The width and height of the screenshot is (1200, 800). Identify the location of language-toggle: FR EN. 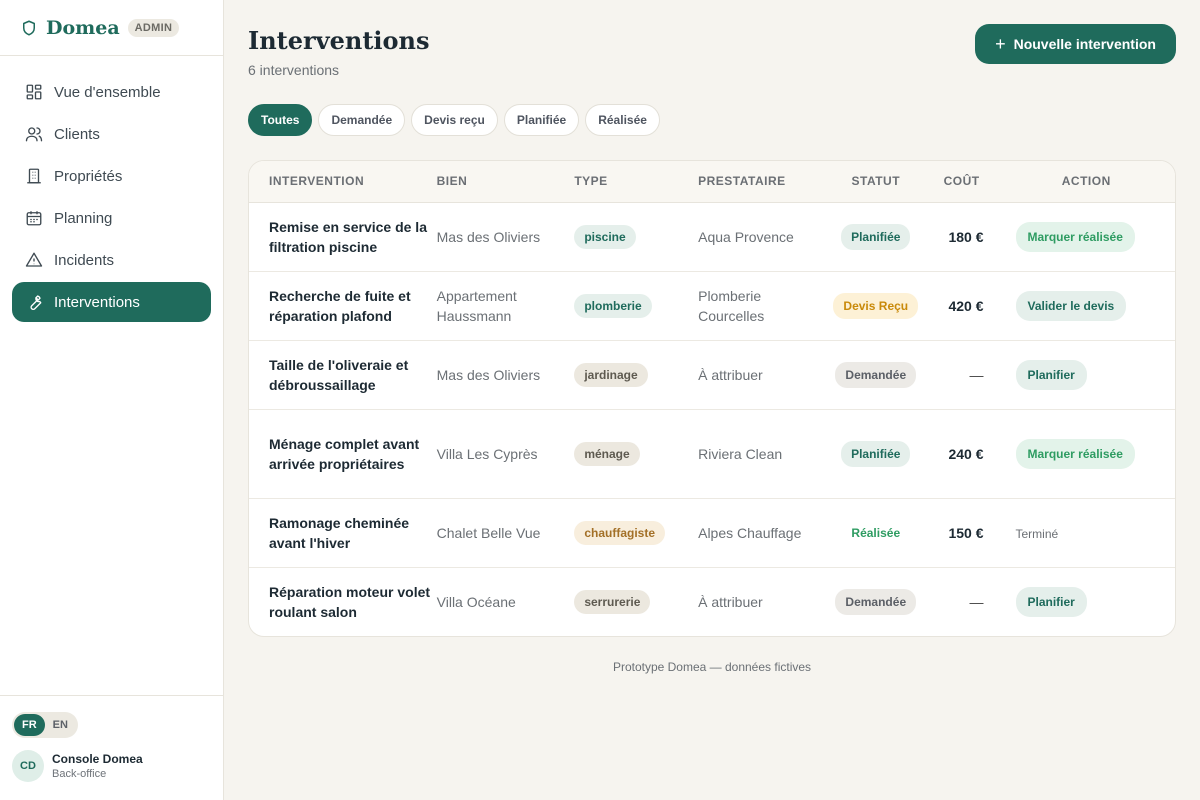
(45, 725).